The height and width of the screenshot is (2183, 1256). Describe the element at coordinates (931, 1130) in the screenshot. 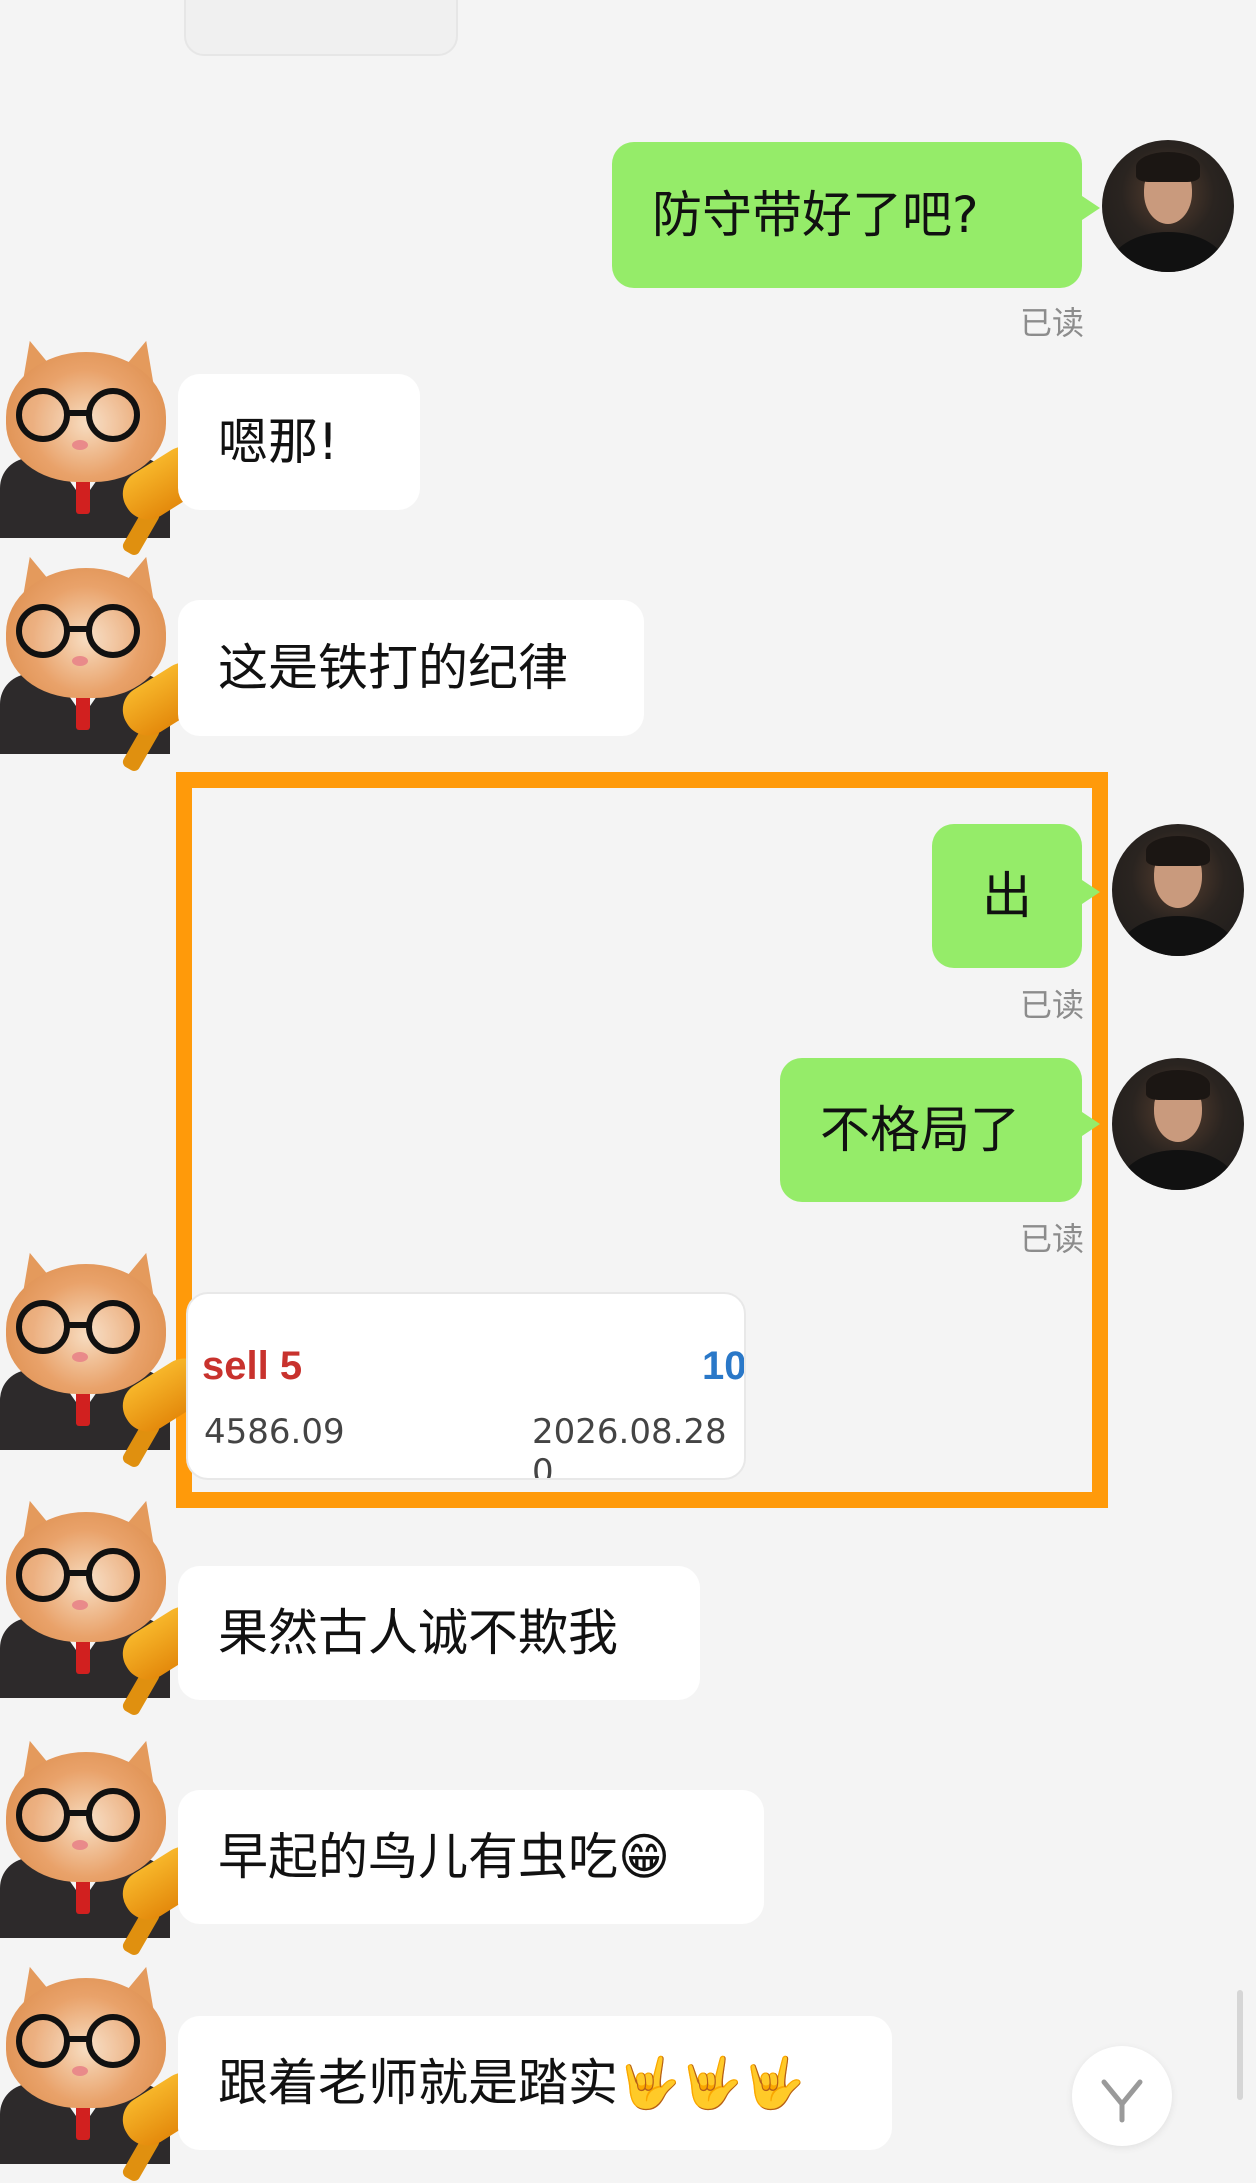

I see `message-bubble-outgoing: 不格局了` at that location.